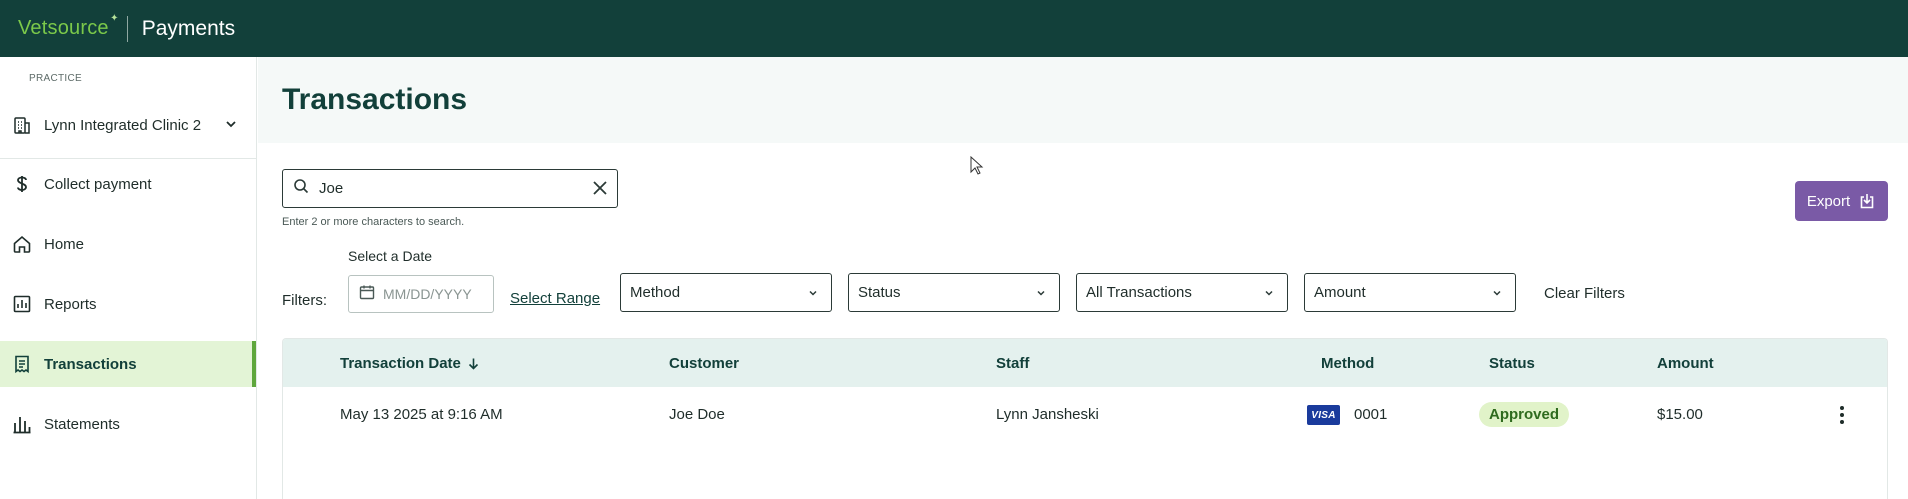 This screenshot has height=499, width=1908. What do you see at coordinates (400, 363) in the screenshot?
I see `column-label: Transaction Date` at bounding box center [400, 363].